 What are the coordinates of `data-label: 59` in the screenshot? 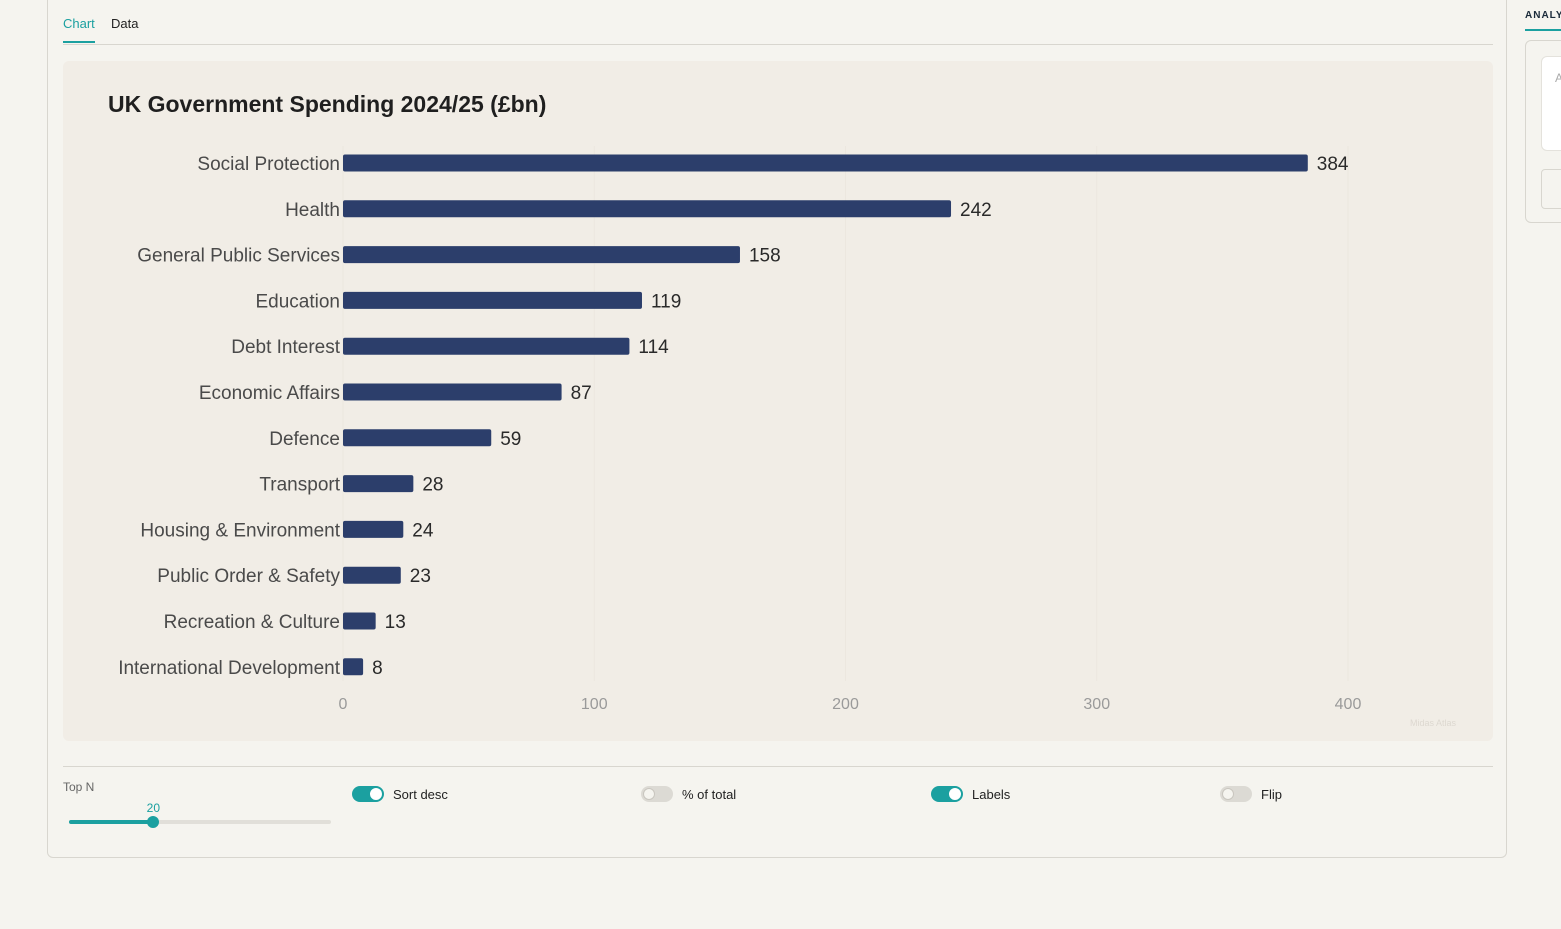 It's located at (510, 439).